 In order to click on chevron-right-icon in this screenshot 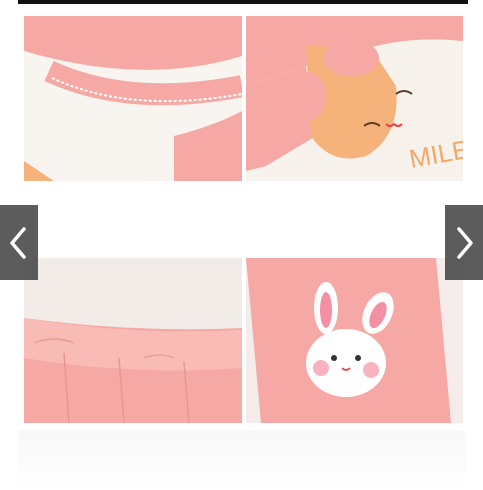, I will do `click(465, 242)`.